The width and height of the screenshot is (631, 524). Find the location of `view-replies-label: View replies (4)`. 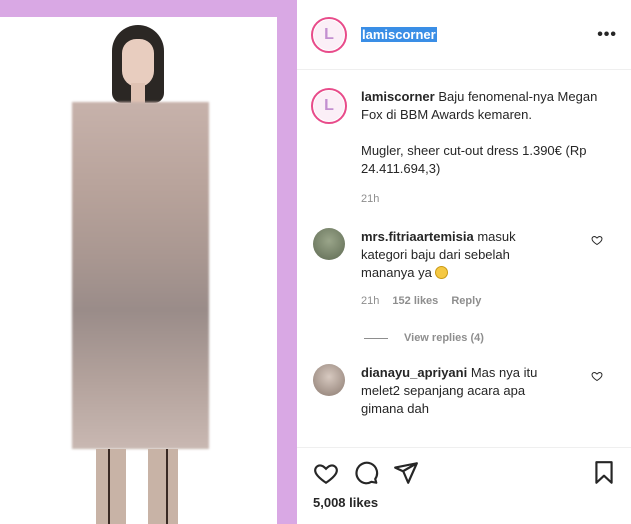

view-replies-label: View replies (4) is located at coordinates (444, 338).